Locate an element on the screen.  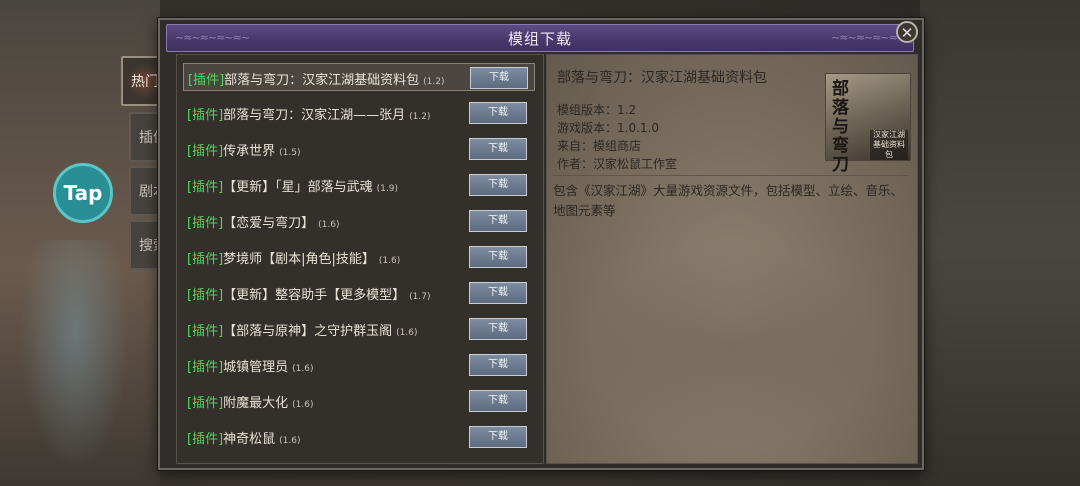
background-character is located at coordinates (75, 355).